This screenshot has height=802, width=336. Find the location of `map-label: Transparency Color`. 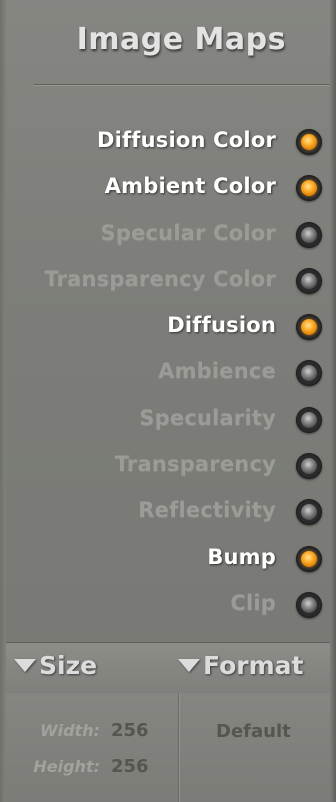

map-label: Transparency Color is located at coordinates (160, 278).